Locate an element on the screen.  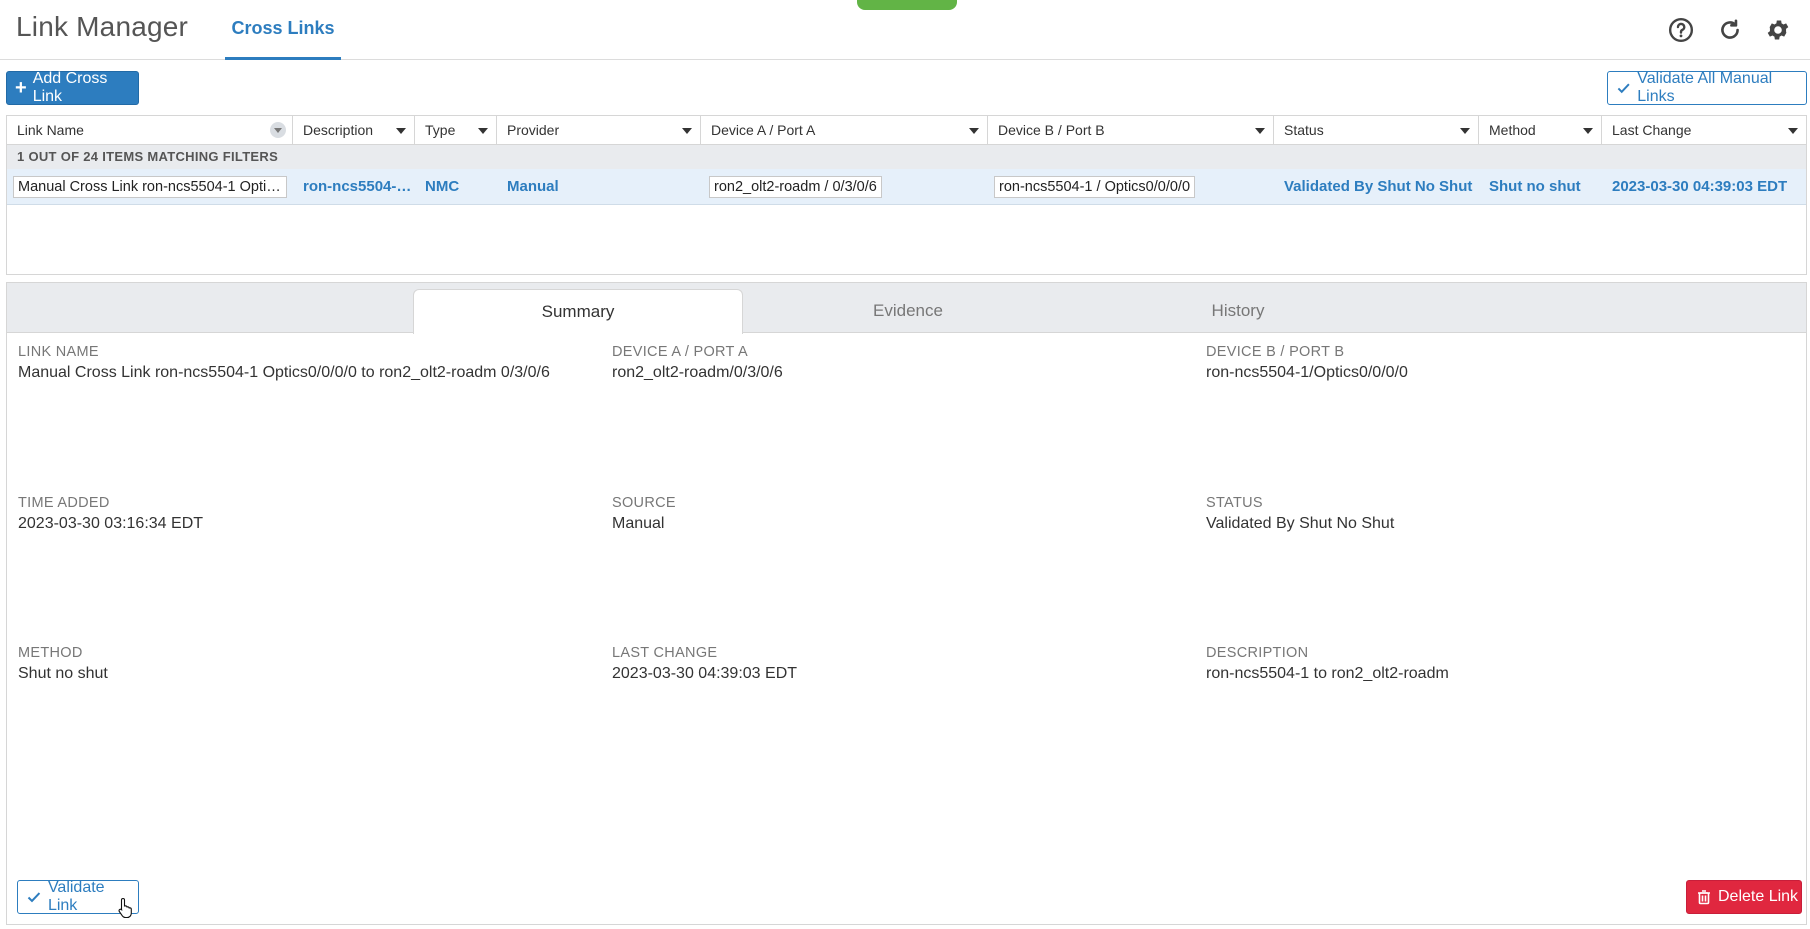
field-source: SOURCE Manual is located at coordinates (892, 514).